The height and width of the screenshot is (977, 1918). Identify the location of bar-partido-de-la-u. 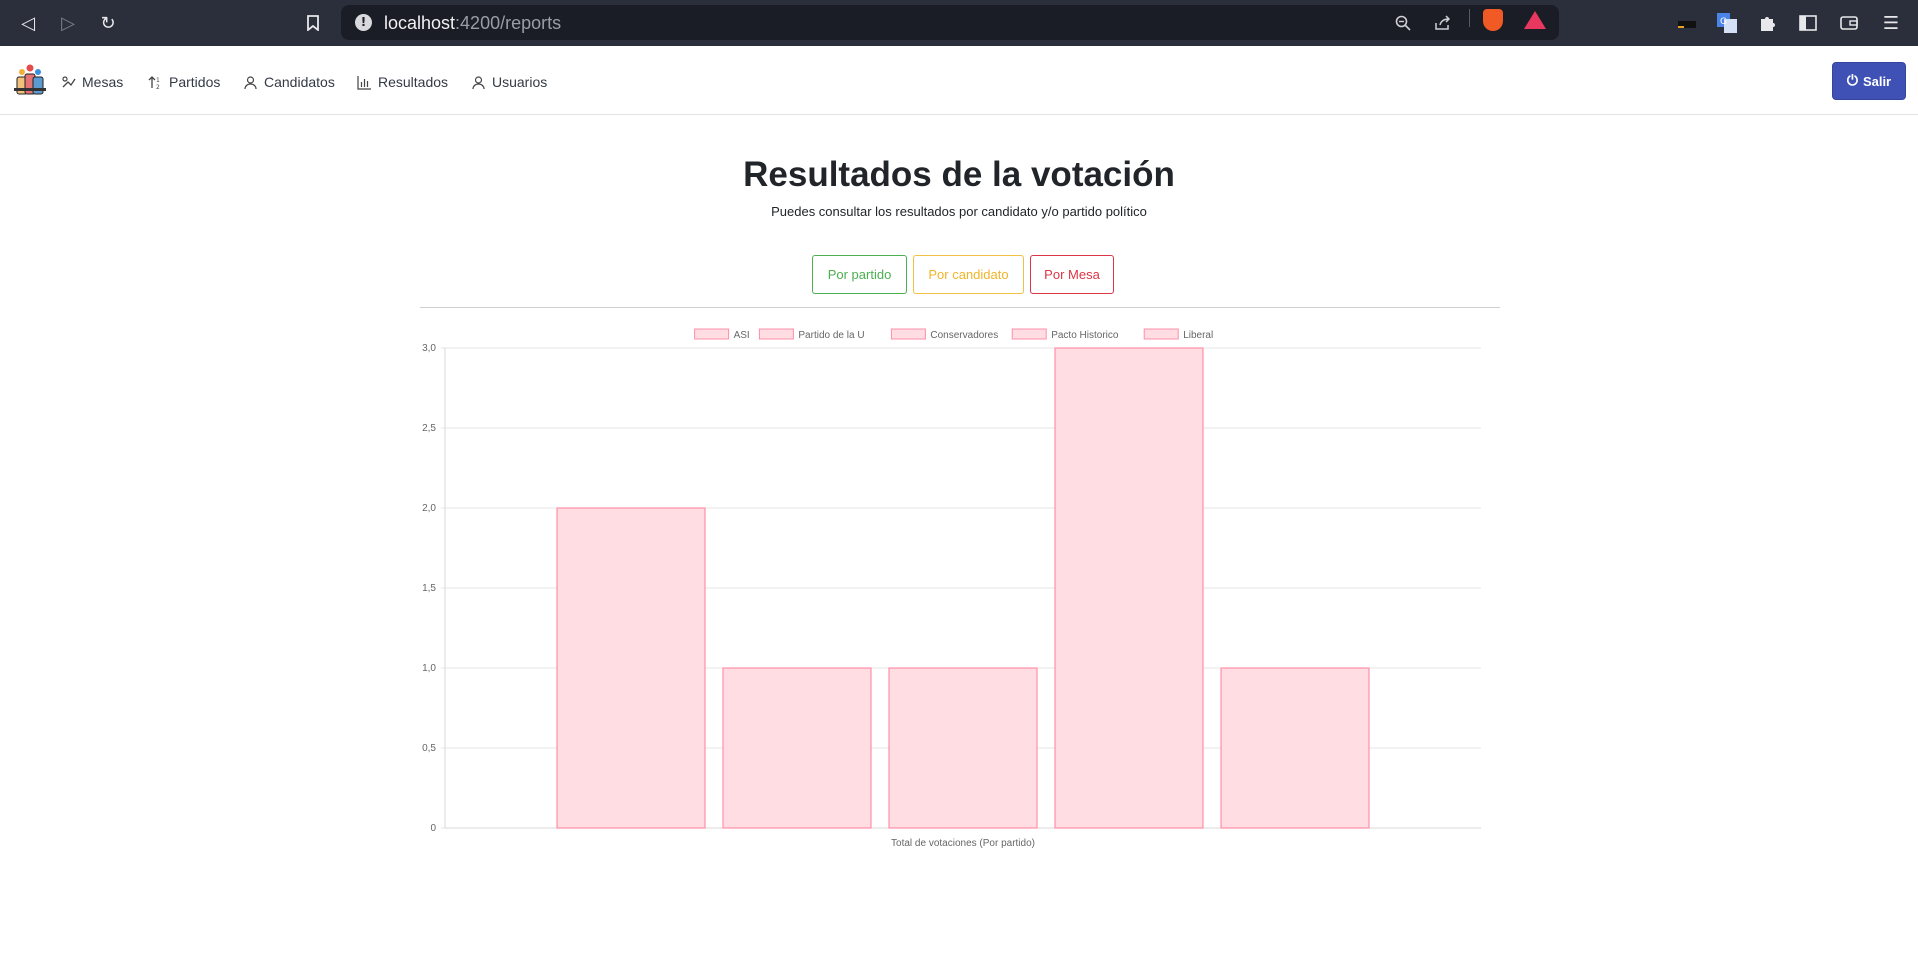
(797, 748).